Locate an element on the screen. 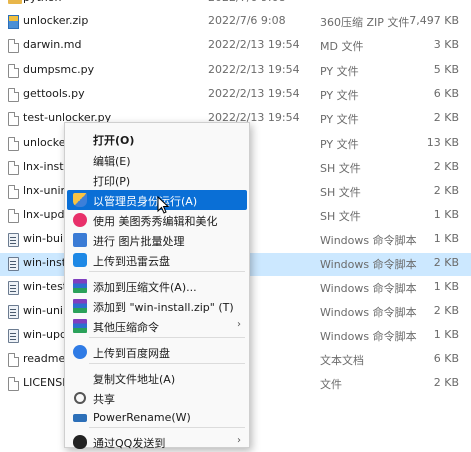  file-name: LICENSE is located at coordinates (46, 382).